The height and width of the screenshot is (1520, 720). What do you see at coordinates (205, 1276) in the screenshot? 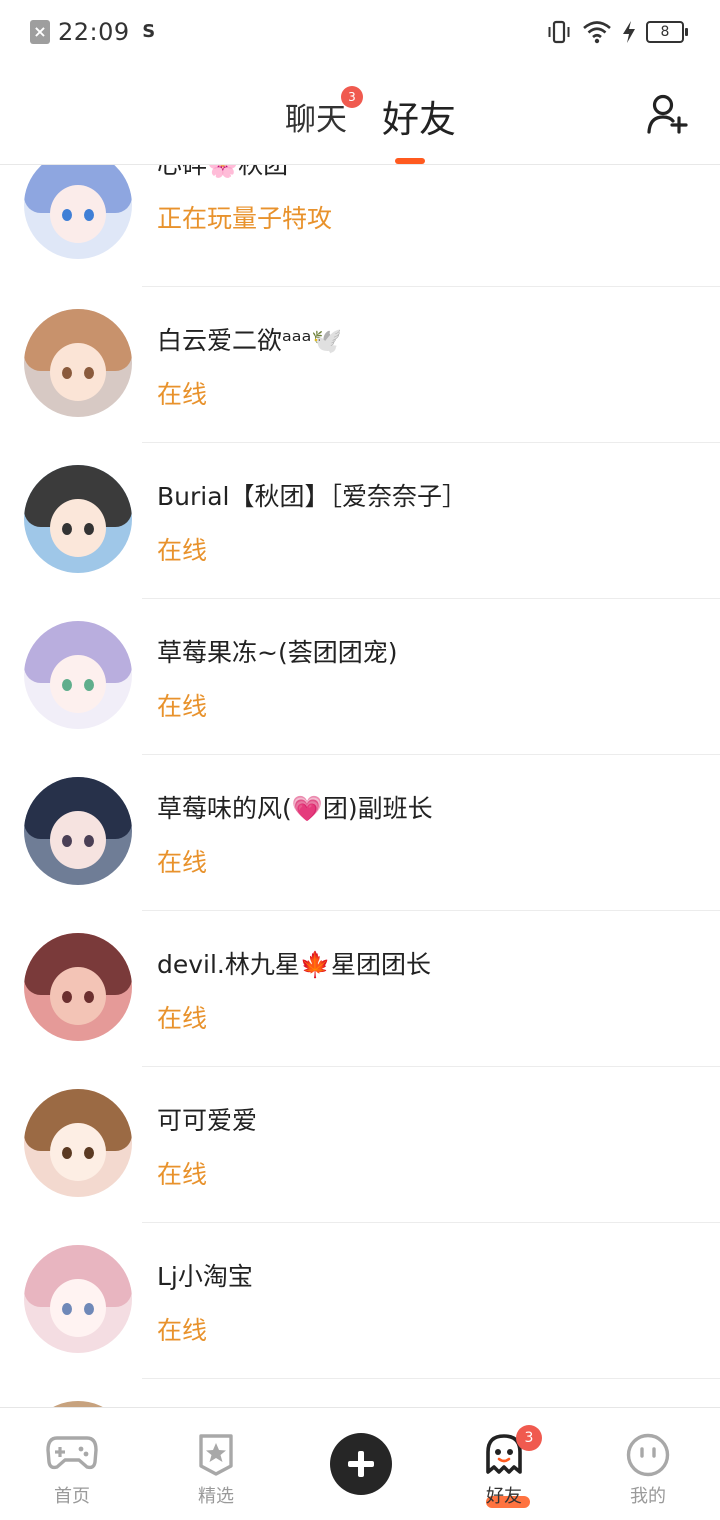
I see `friend-name: Lj小淘宝` at bounding box center [205, 1276].